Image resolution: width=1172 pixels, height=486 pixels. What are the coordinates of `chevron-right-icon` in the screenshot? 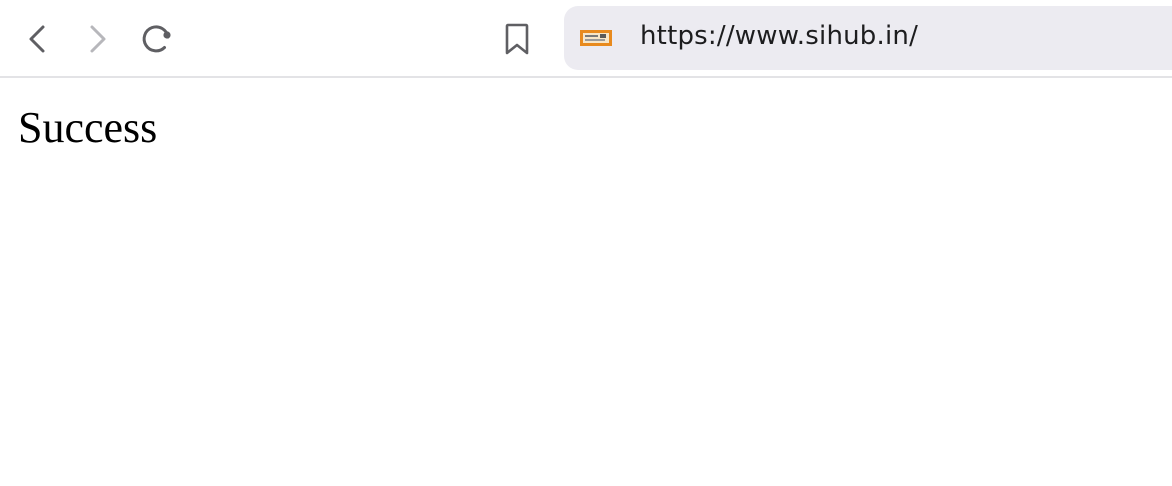 It's located at (98, 39).